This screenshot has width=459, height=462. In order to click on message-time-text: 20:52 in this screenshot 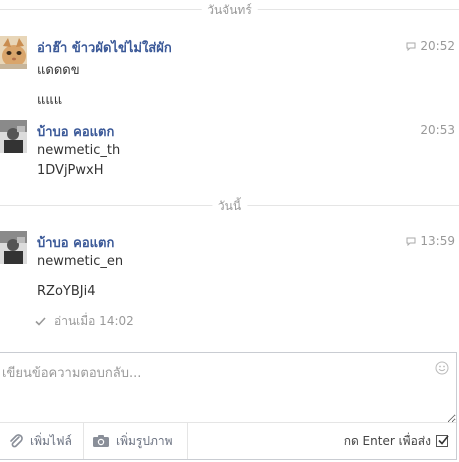, I will do `click(437, 46)`.